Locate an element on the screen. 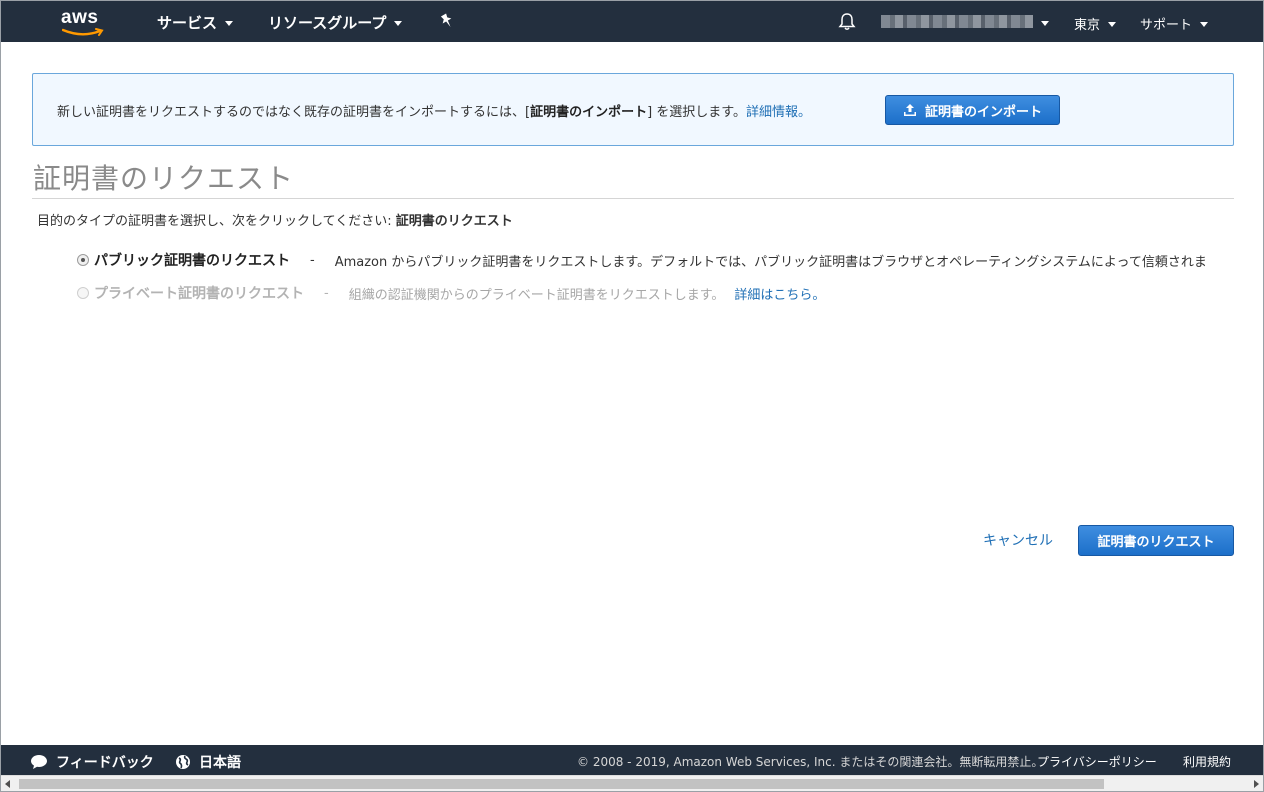 Image resolution: width=1264 pixels, height=792 pixels. learn-more-link: 詳細情報。 is located at coordinates (778, 112).